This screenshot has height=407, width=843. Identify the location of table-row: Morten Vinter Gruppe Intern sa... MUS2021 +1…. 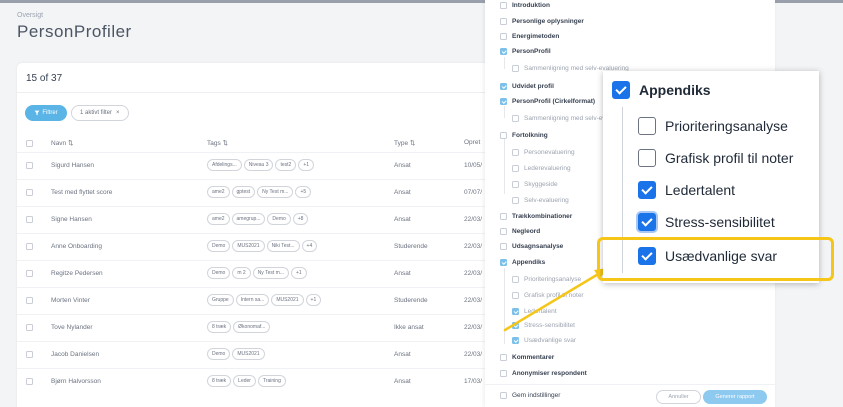
(257, 300).